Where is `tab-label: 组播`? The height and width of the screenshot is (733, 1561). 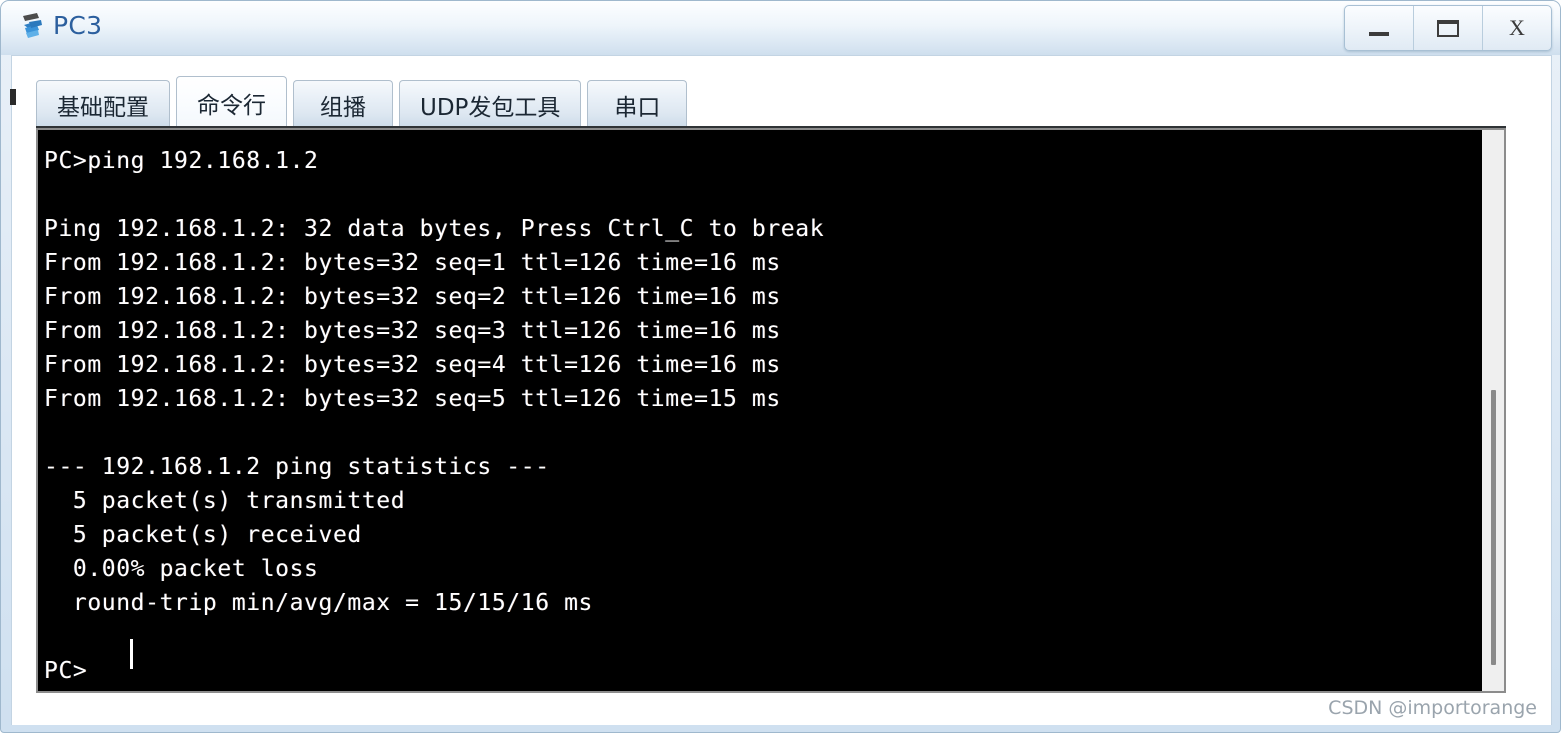
tab-label: 组播 is located at coordinates (343, 107).